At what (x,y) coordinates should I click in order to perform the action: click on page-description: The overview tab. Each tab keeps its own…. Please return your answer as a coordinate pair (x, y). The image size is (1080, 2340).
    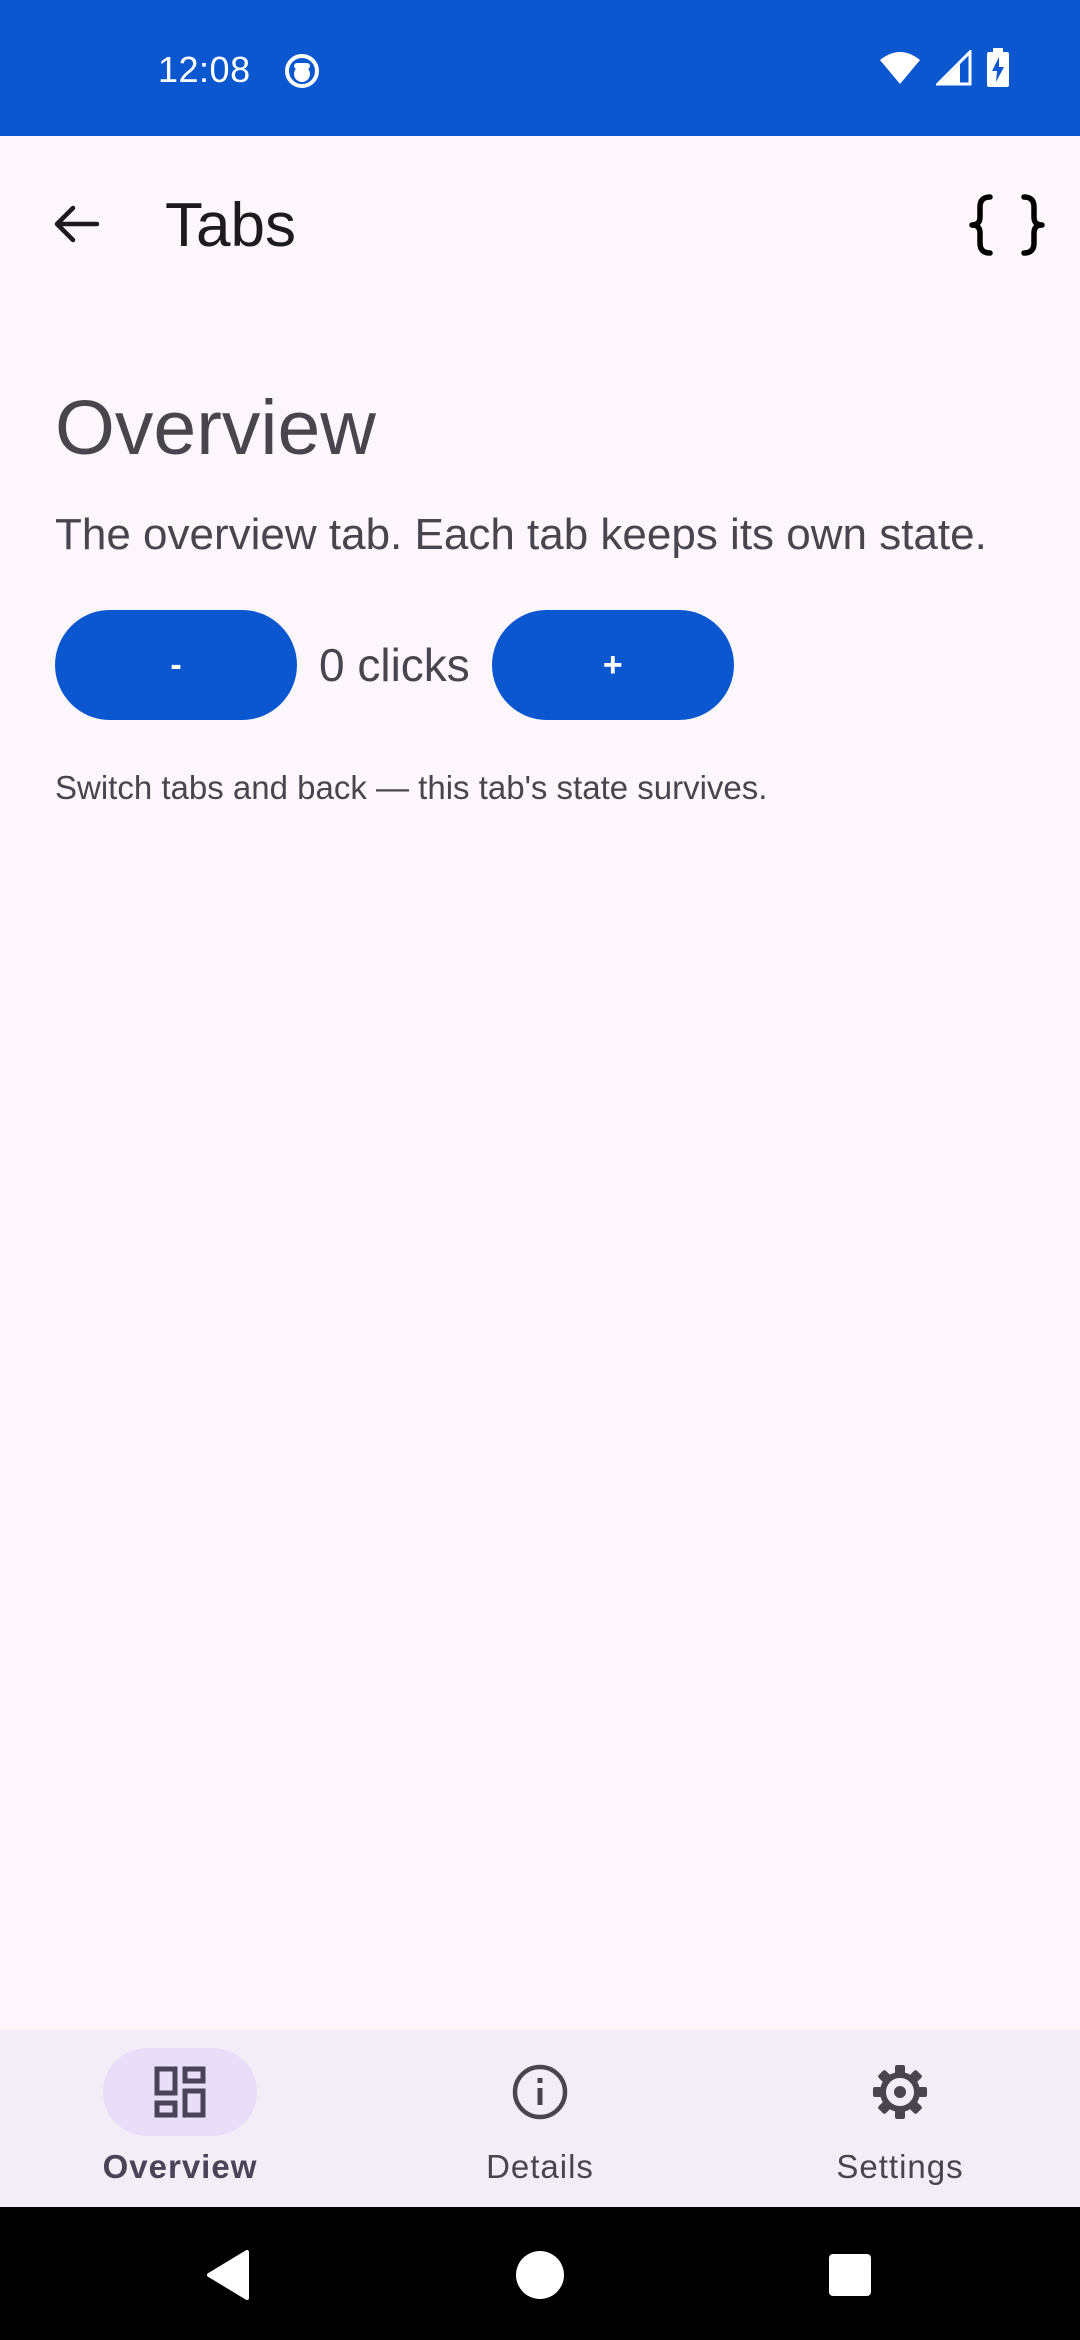
    Looking at the image, I should click on (521, 534).